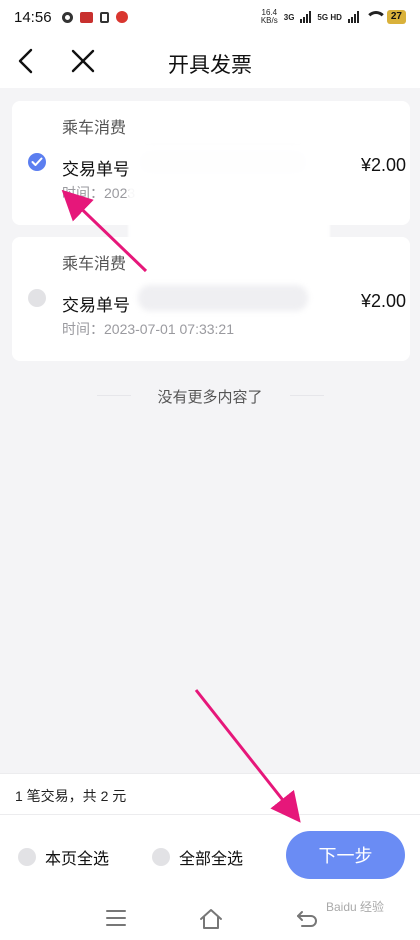  I want to click on status-bar: 14:56 16.4 KB/s 3G 5G HD 27, so click(210, 17).